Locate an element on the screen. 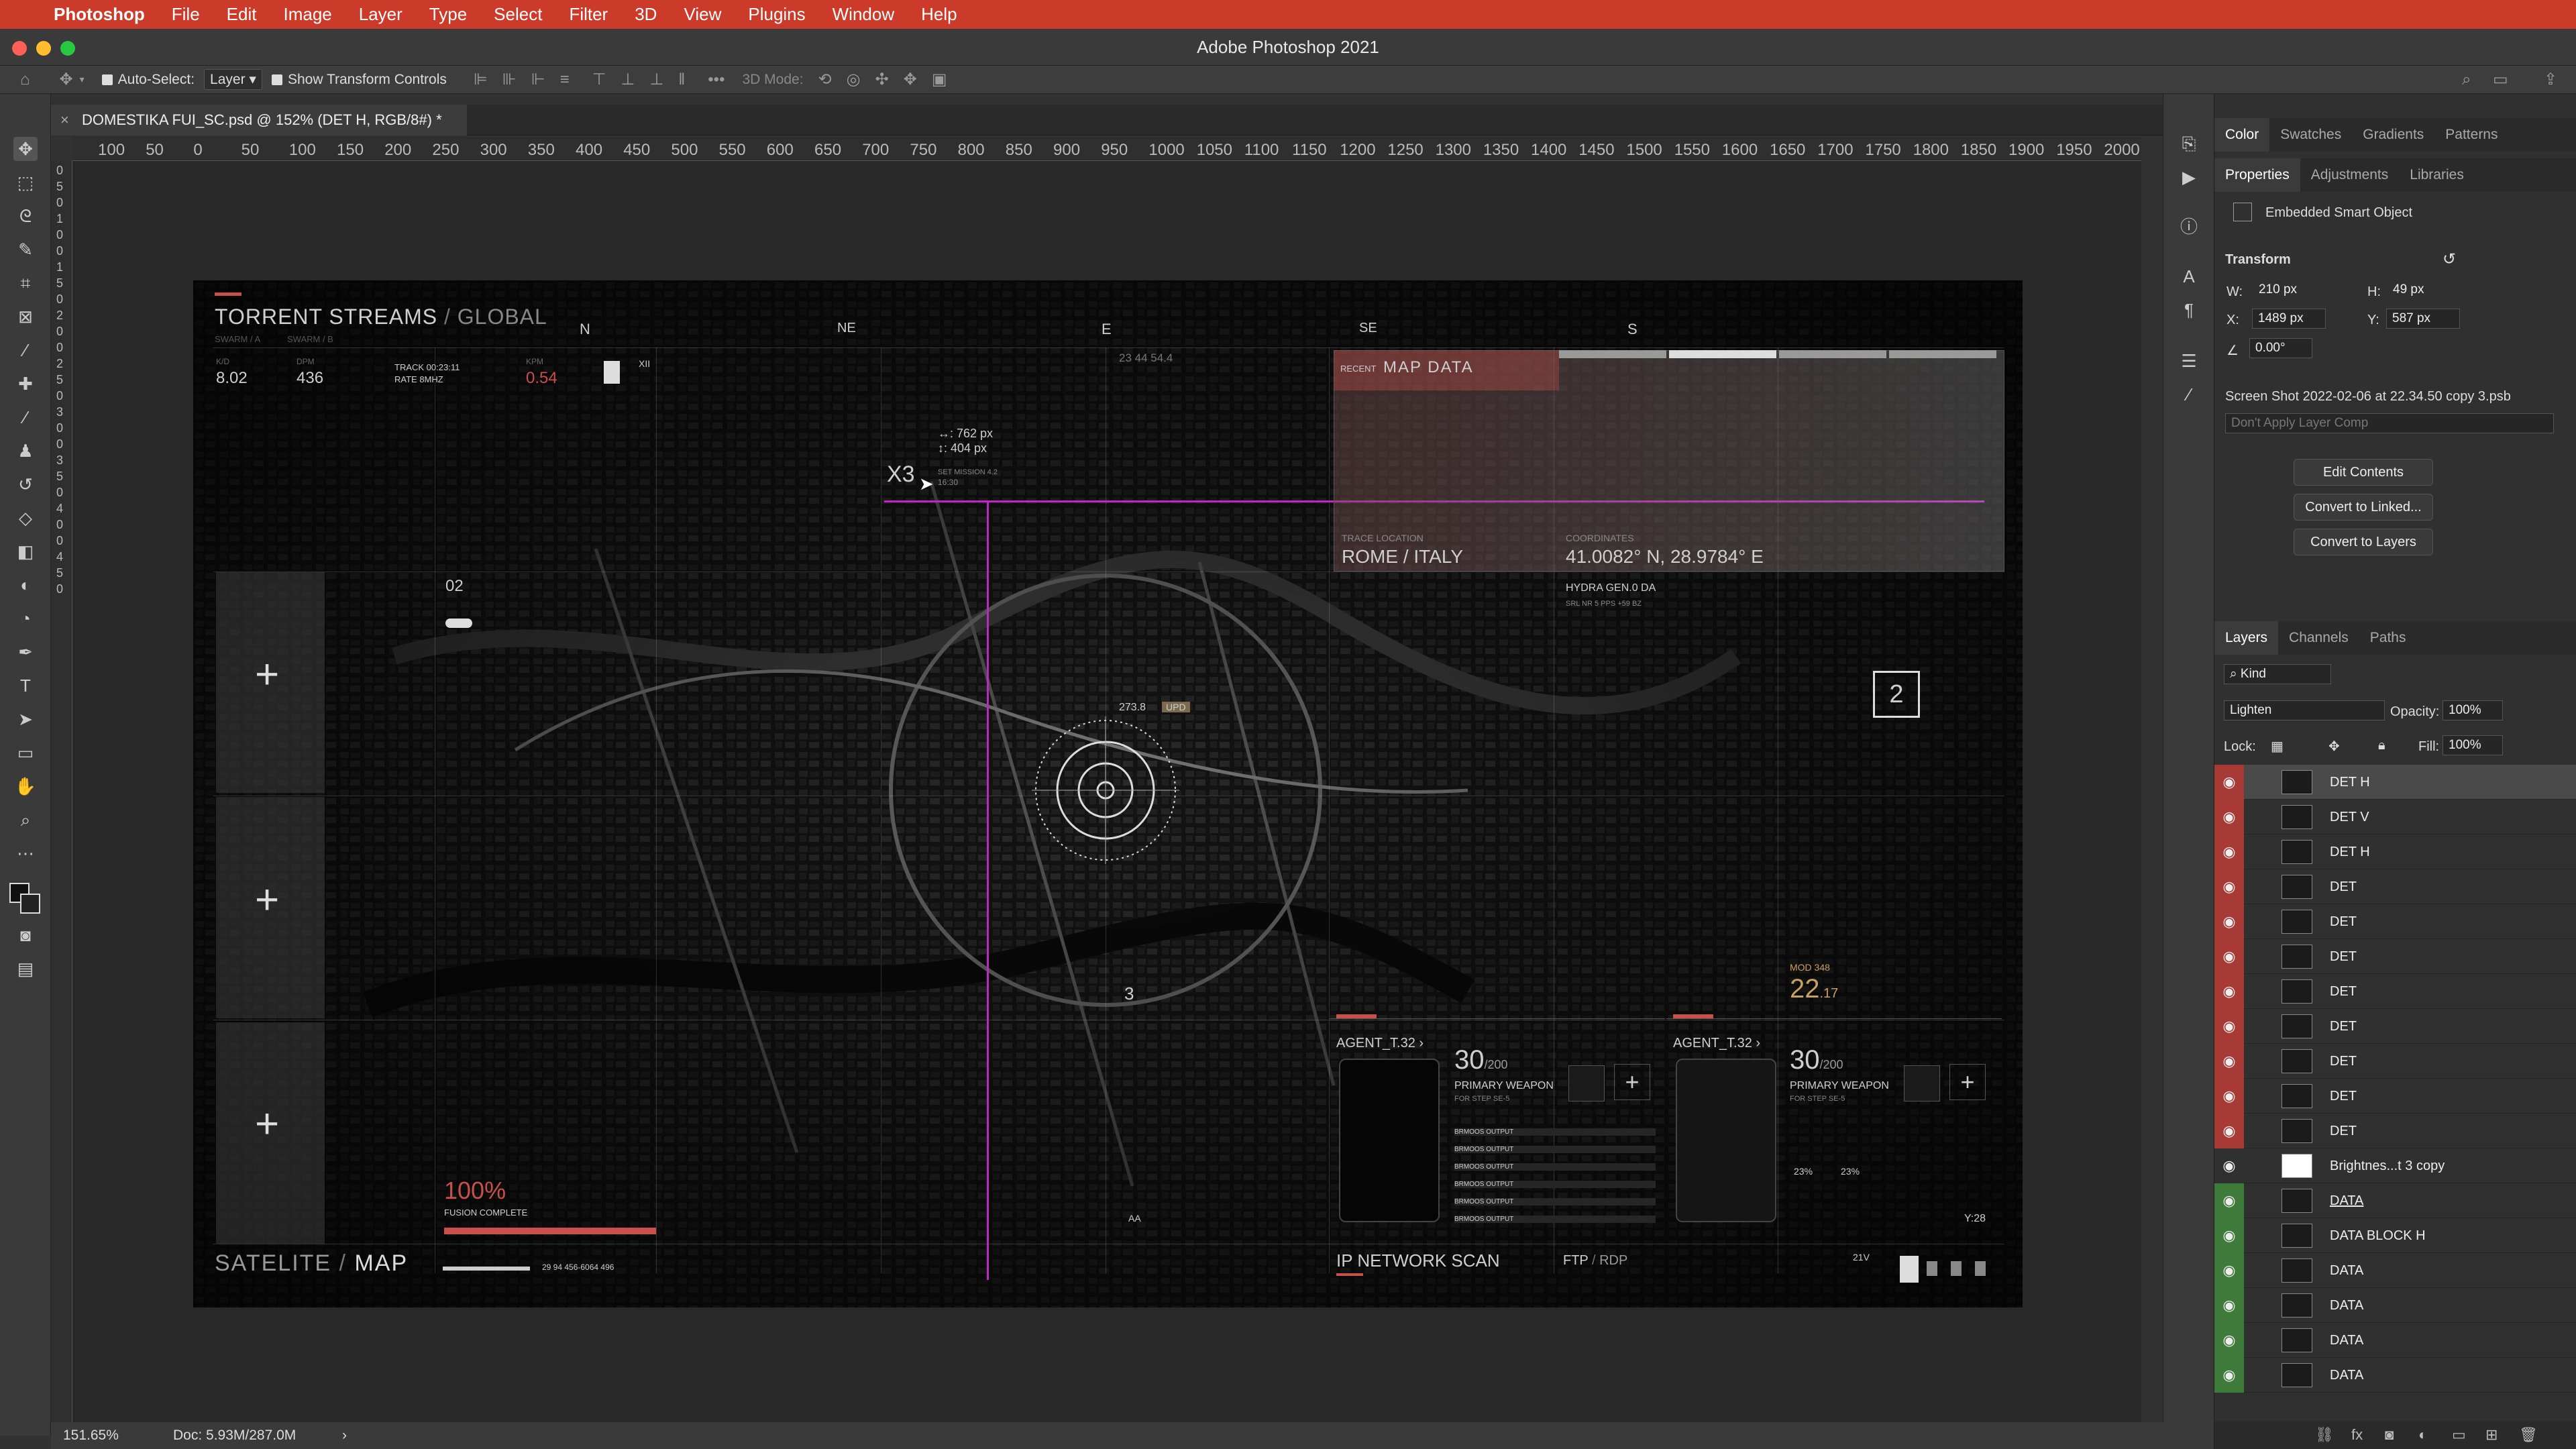 The width and height of the screenshot is (2576, 1449). search-icon: ⌕ is located at coordinates (2466, 79).